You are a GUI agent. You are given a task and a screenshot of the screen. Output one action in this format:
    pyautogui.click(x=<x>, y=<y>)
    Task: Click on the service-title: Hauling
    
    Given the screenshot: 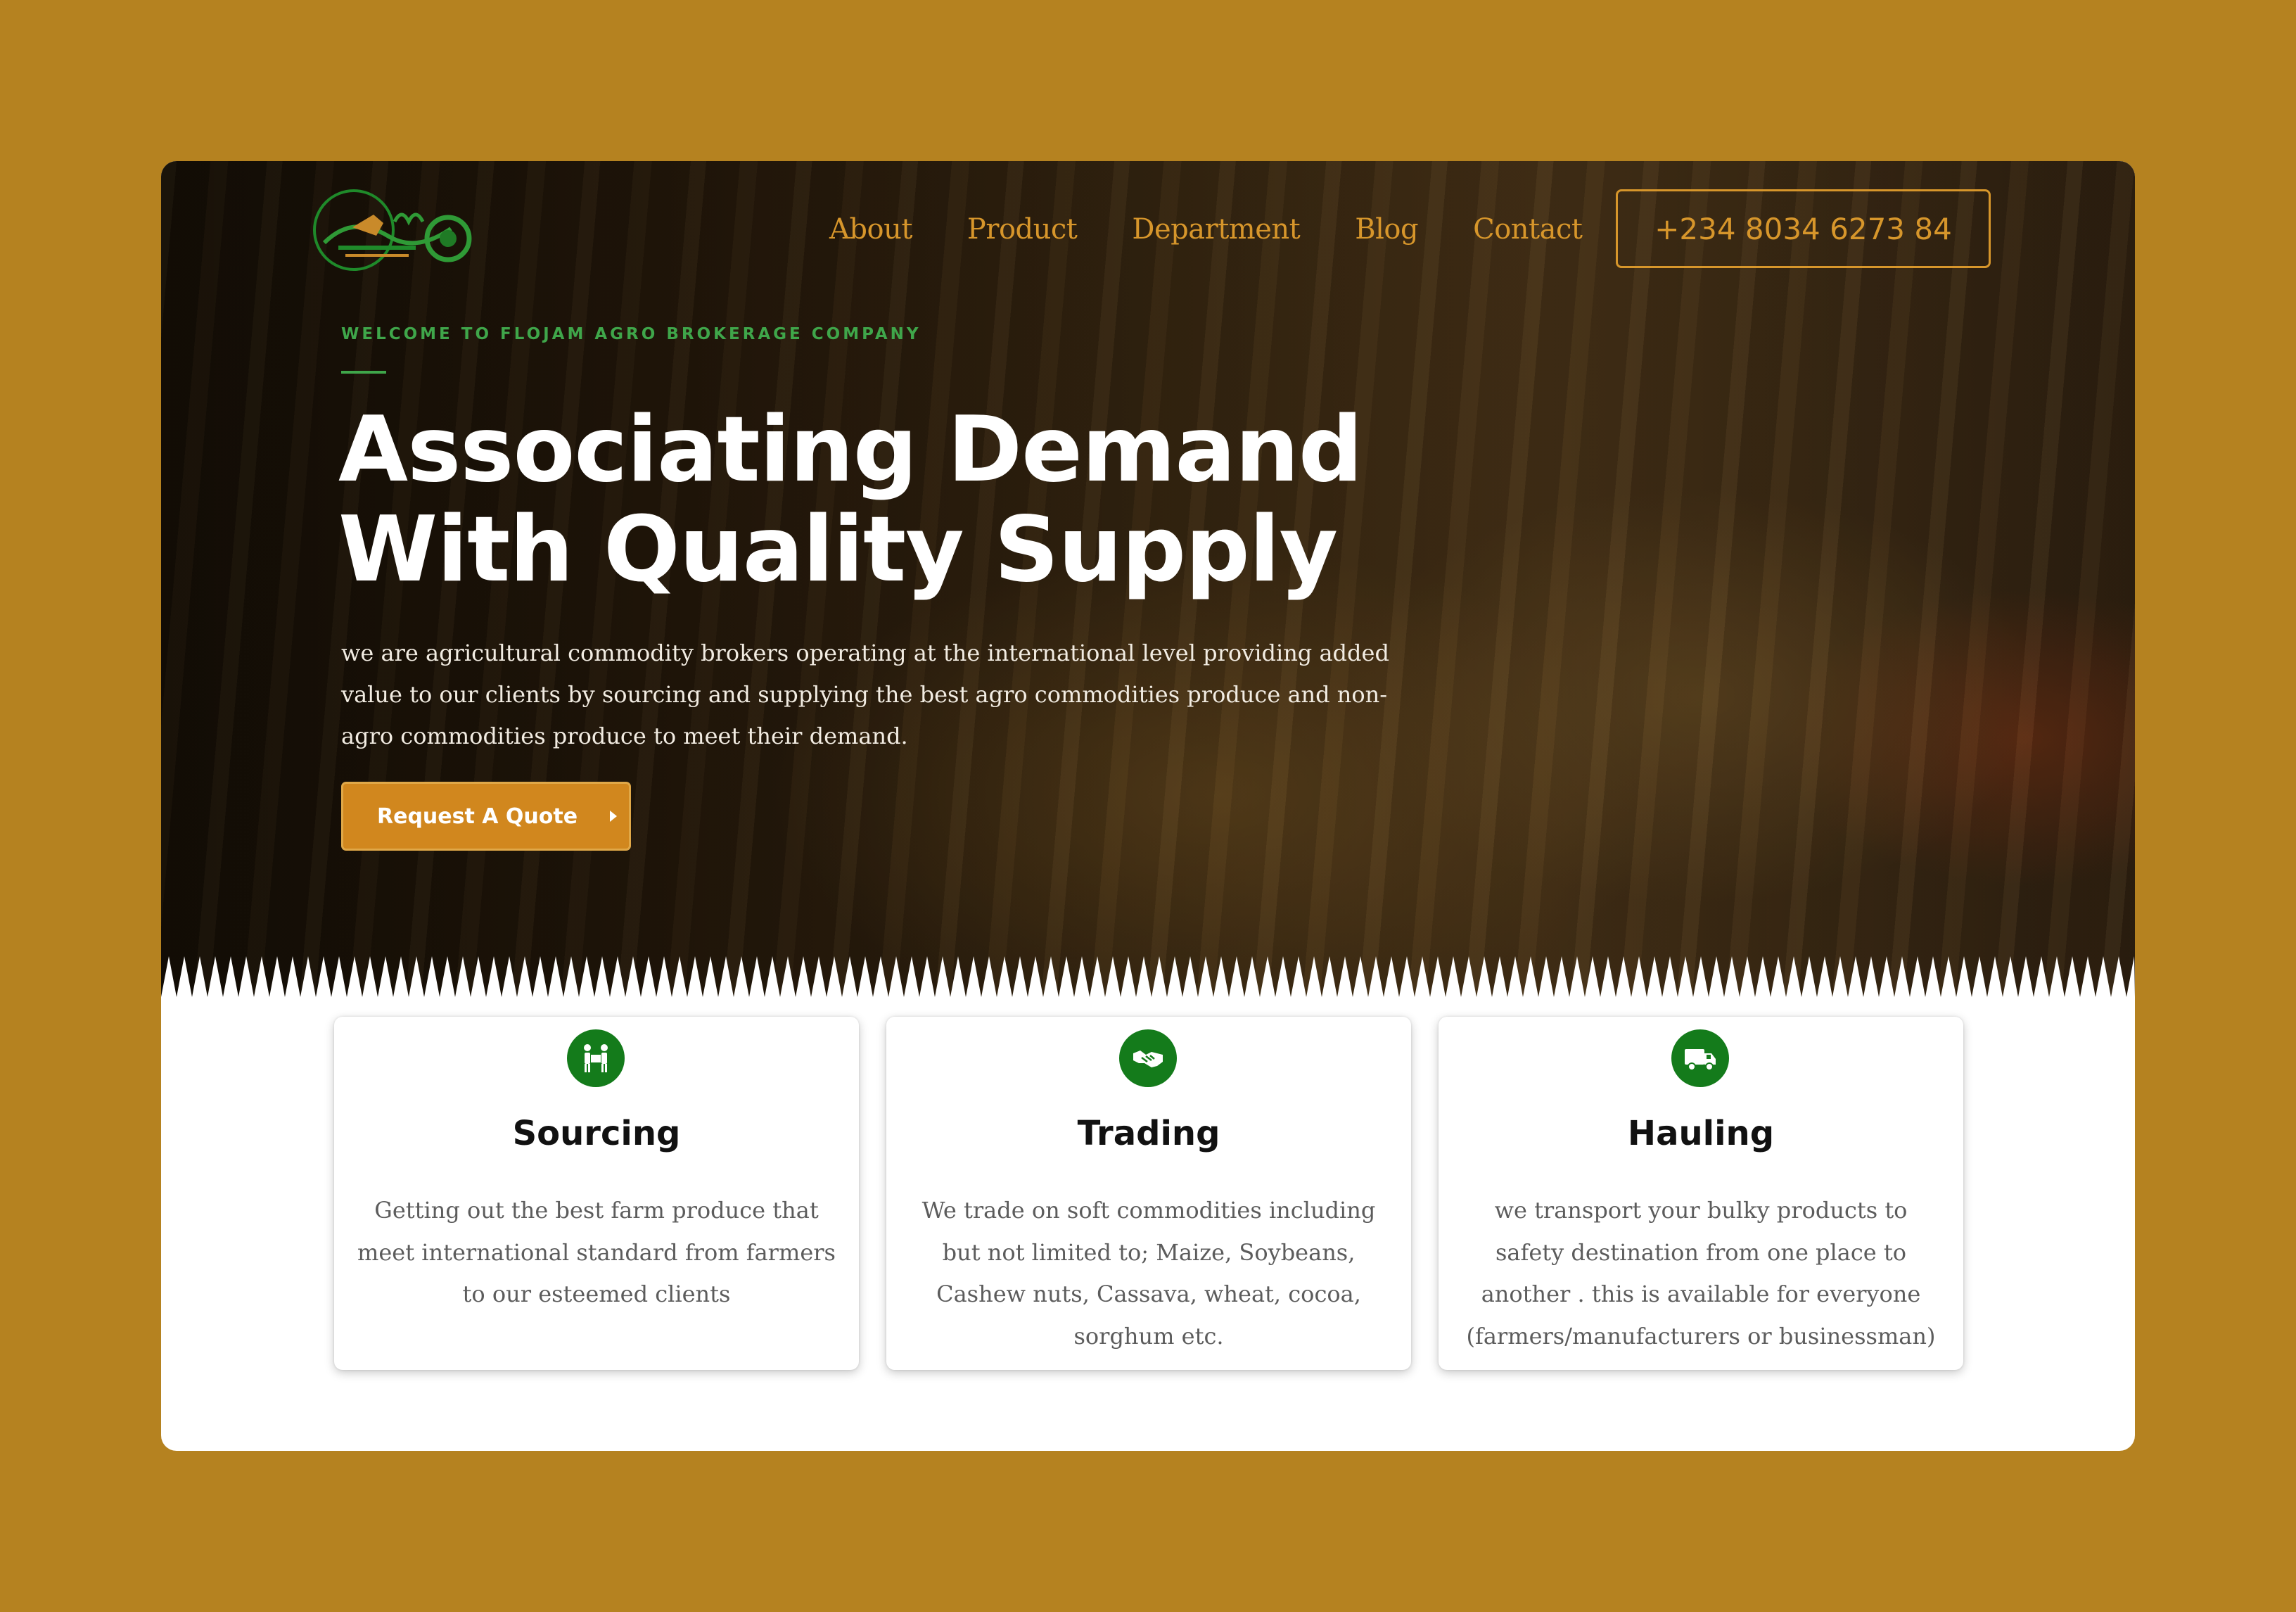 What is the action you would take?
    pyautogui.click(x=1701, y=1133)
    